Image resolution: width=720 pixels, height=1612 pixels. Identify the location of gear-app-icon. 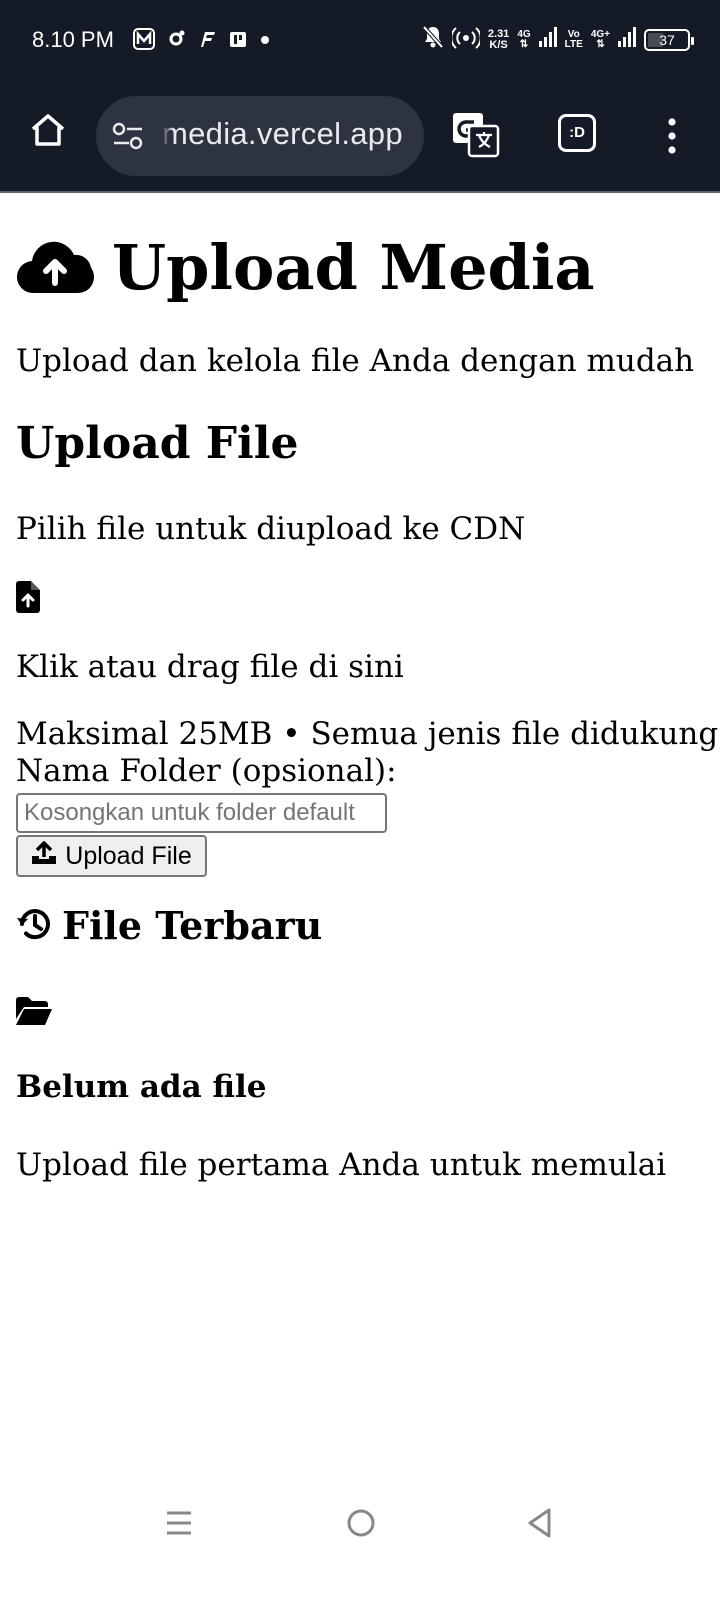
(176, 39).